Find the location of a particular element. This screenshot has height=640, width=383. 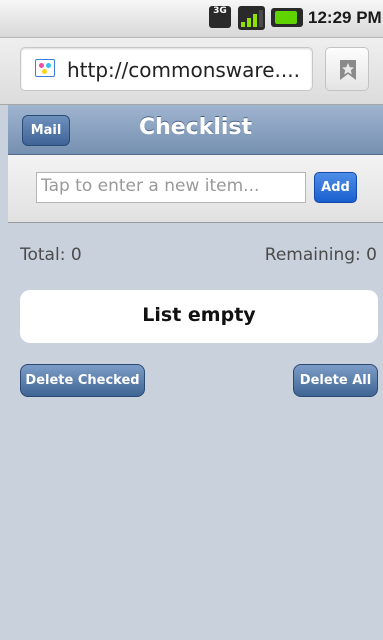

page-title: Checklist is located at coordinates (195, 127).